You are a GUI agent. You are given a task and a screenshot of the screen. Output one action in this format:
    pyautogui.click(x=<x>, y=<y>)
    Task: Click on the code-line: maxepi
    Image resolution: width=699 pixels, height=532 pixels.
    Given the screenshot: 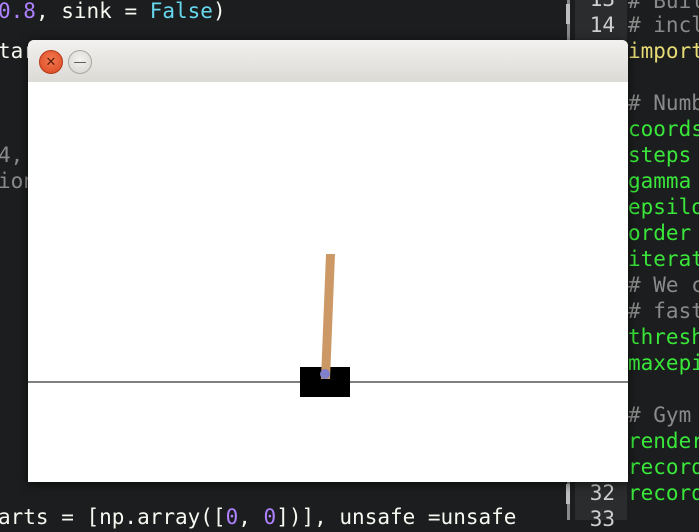 What is the action you would take?
    pyautogui.click(x=663, y=363)
    